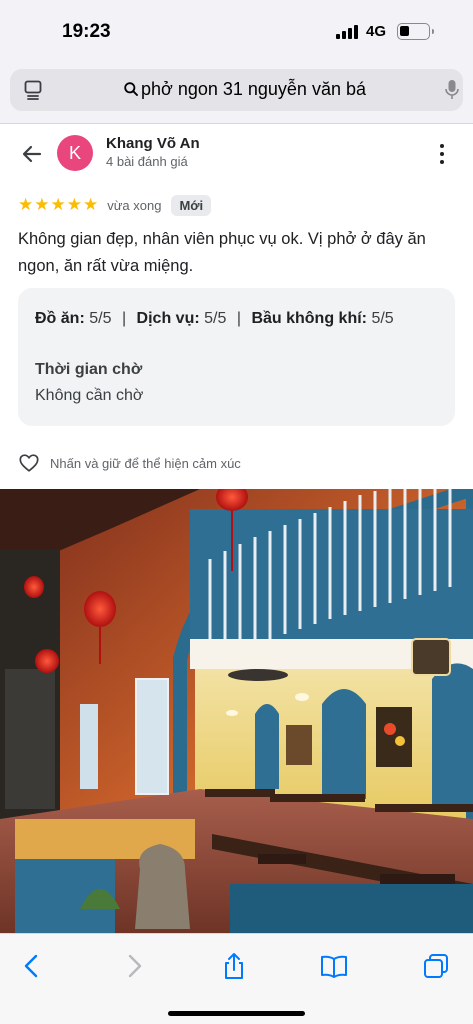  I want to click on page-menu-icon, so click(33, 90).